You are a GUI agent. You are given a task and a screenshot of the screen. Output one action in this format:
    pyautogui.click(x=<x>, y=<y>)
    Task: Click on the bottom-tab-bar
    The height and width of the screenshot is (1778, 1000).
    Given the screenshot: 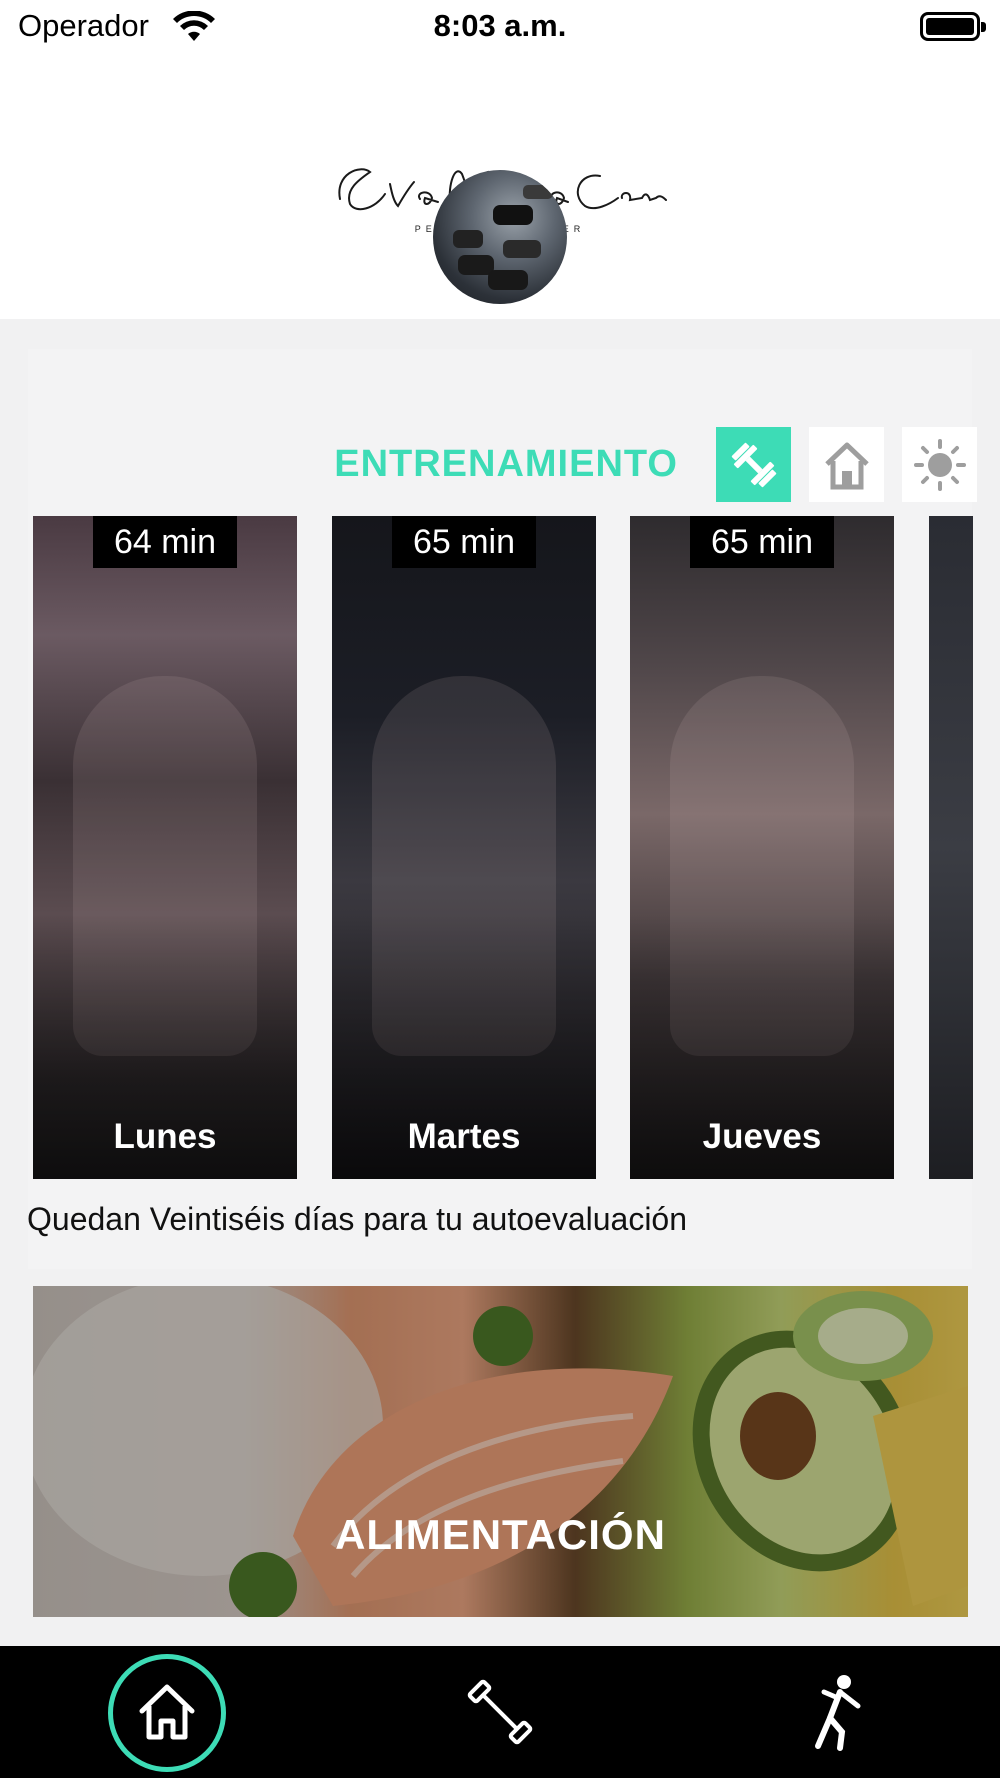 What is the action you would take?
    pyautogui.click(x=500, y=1712)
    